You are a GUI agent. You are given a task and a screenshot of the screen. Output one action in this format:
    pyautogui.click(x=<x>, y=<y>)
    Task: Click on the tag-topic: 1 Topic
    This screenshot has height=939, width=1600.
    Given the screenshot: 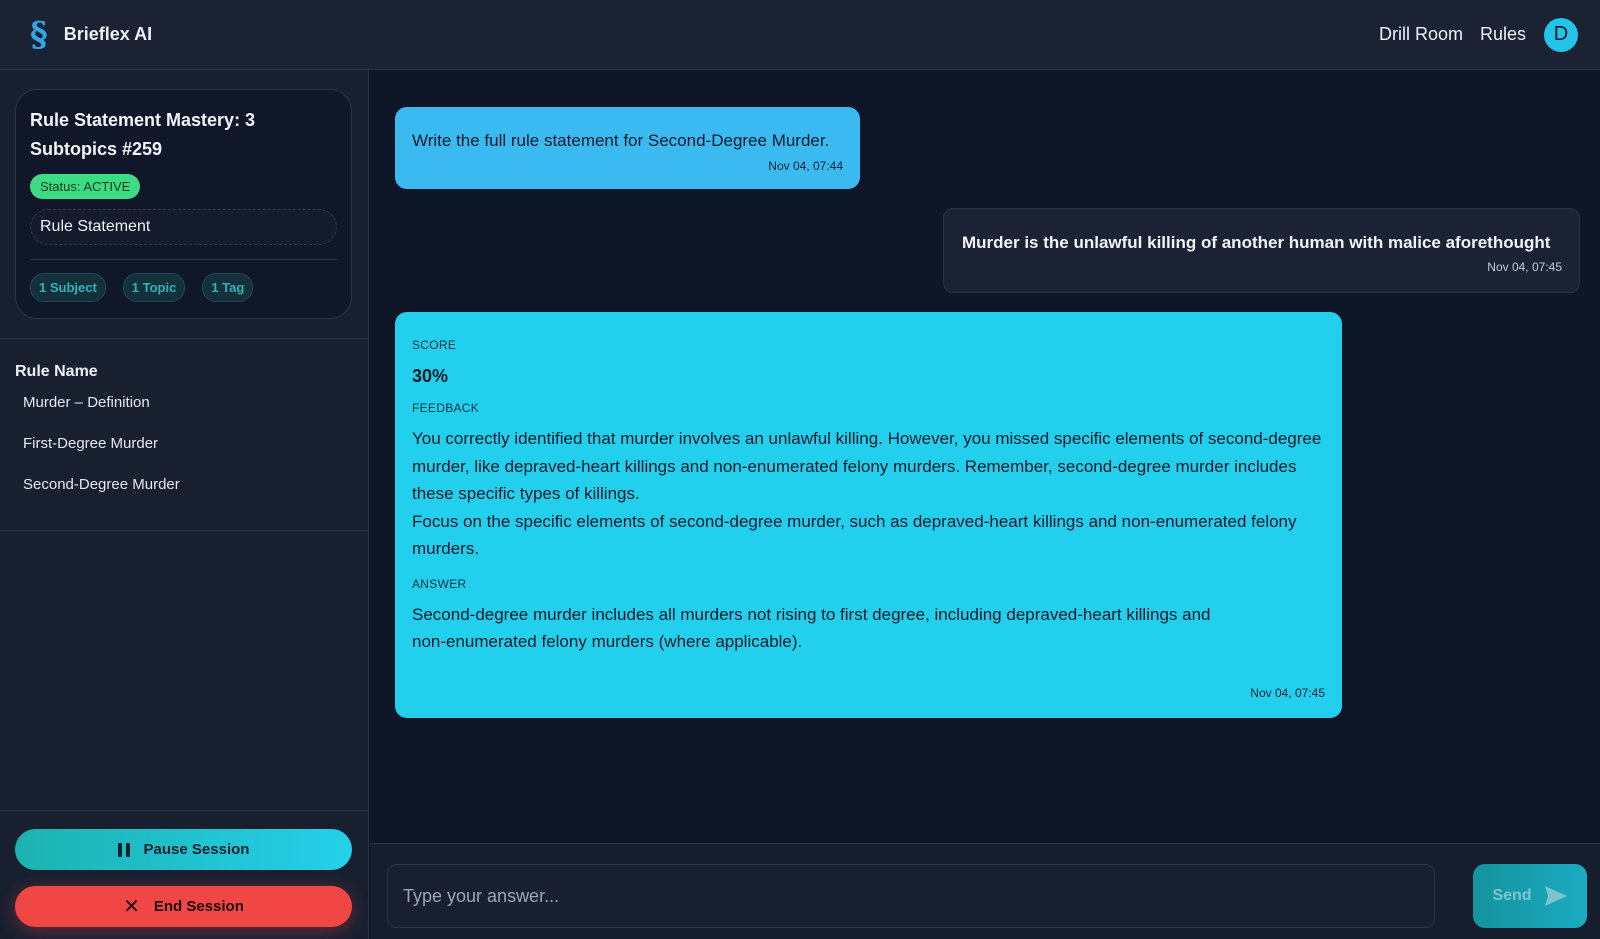 What is the action you would take?
    pyautogui.click(x=154, y=287)
    